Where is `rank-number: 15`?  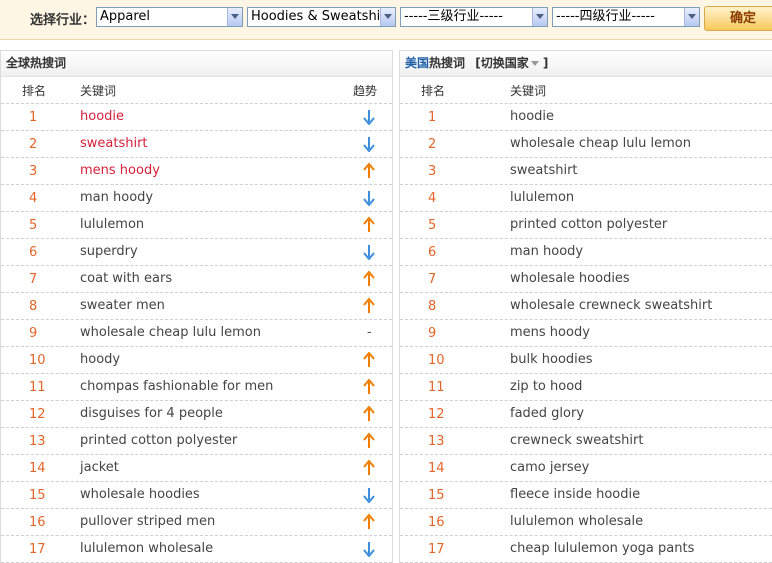
rank-number: 15 is located at coordinates (436, 495).